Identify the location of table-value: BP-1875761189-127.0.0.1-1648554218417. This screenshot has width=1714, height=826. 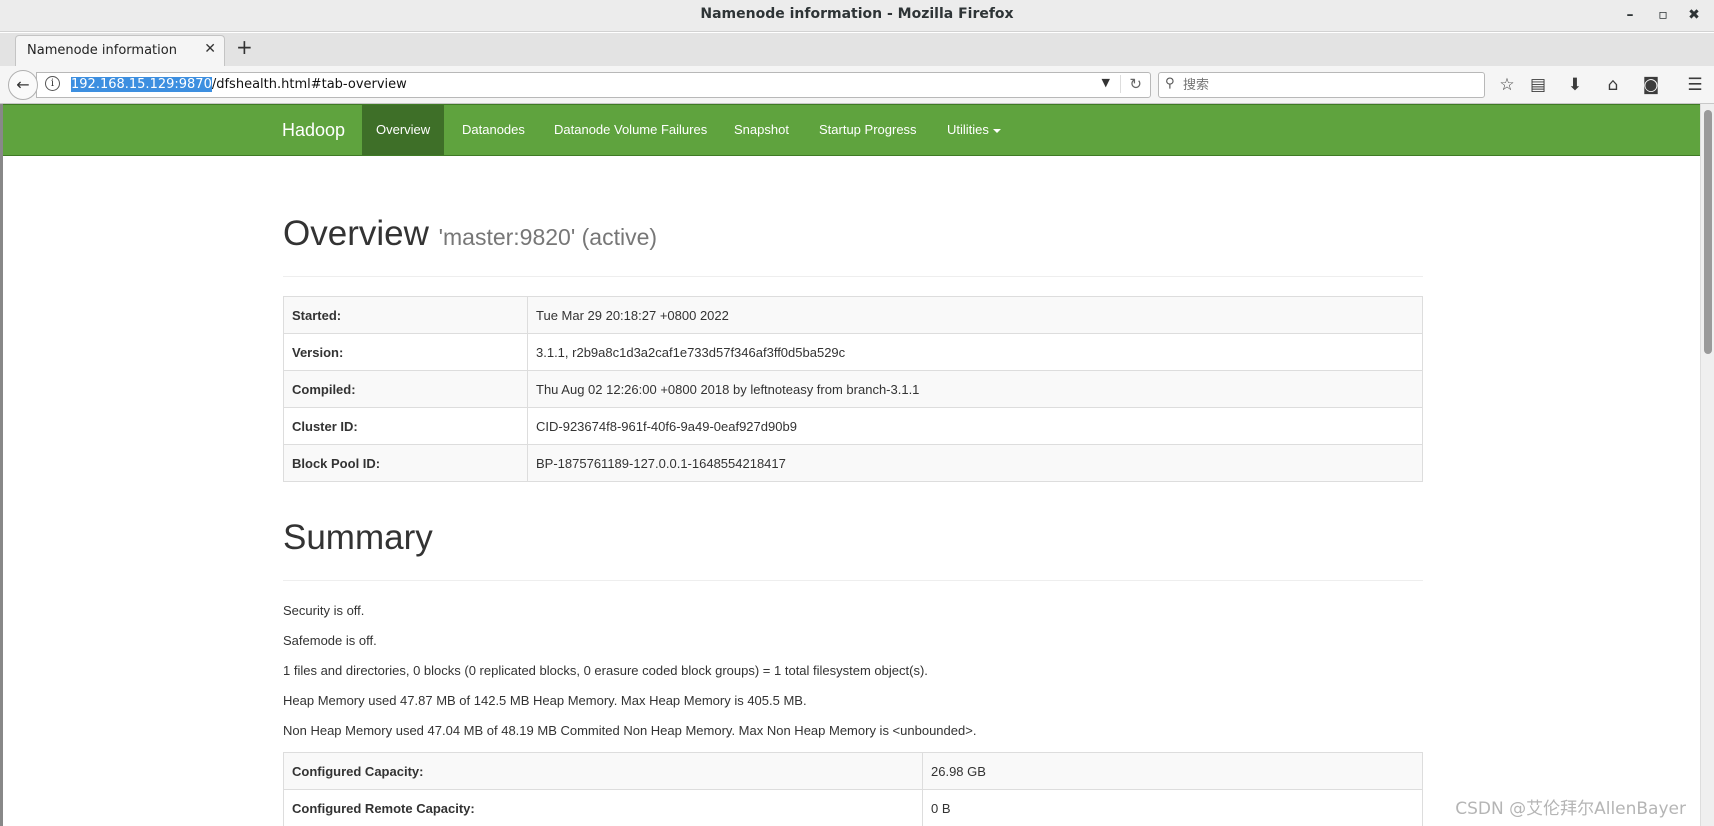
(975, 463).